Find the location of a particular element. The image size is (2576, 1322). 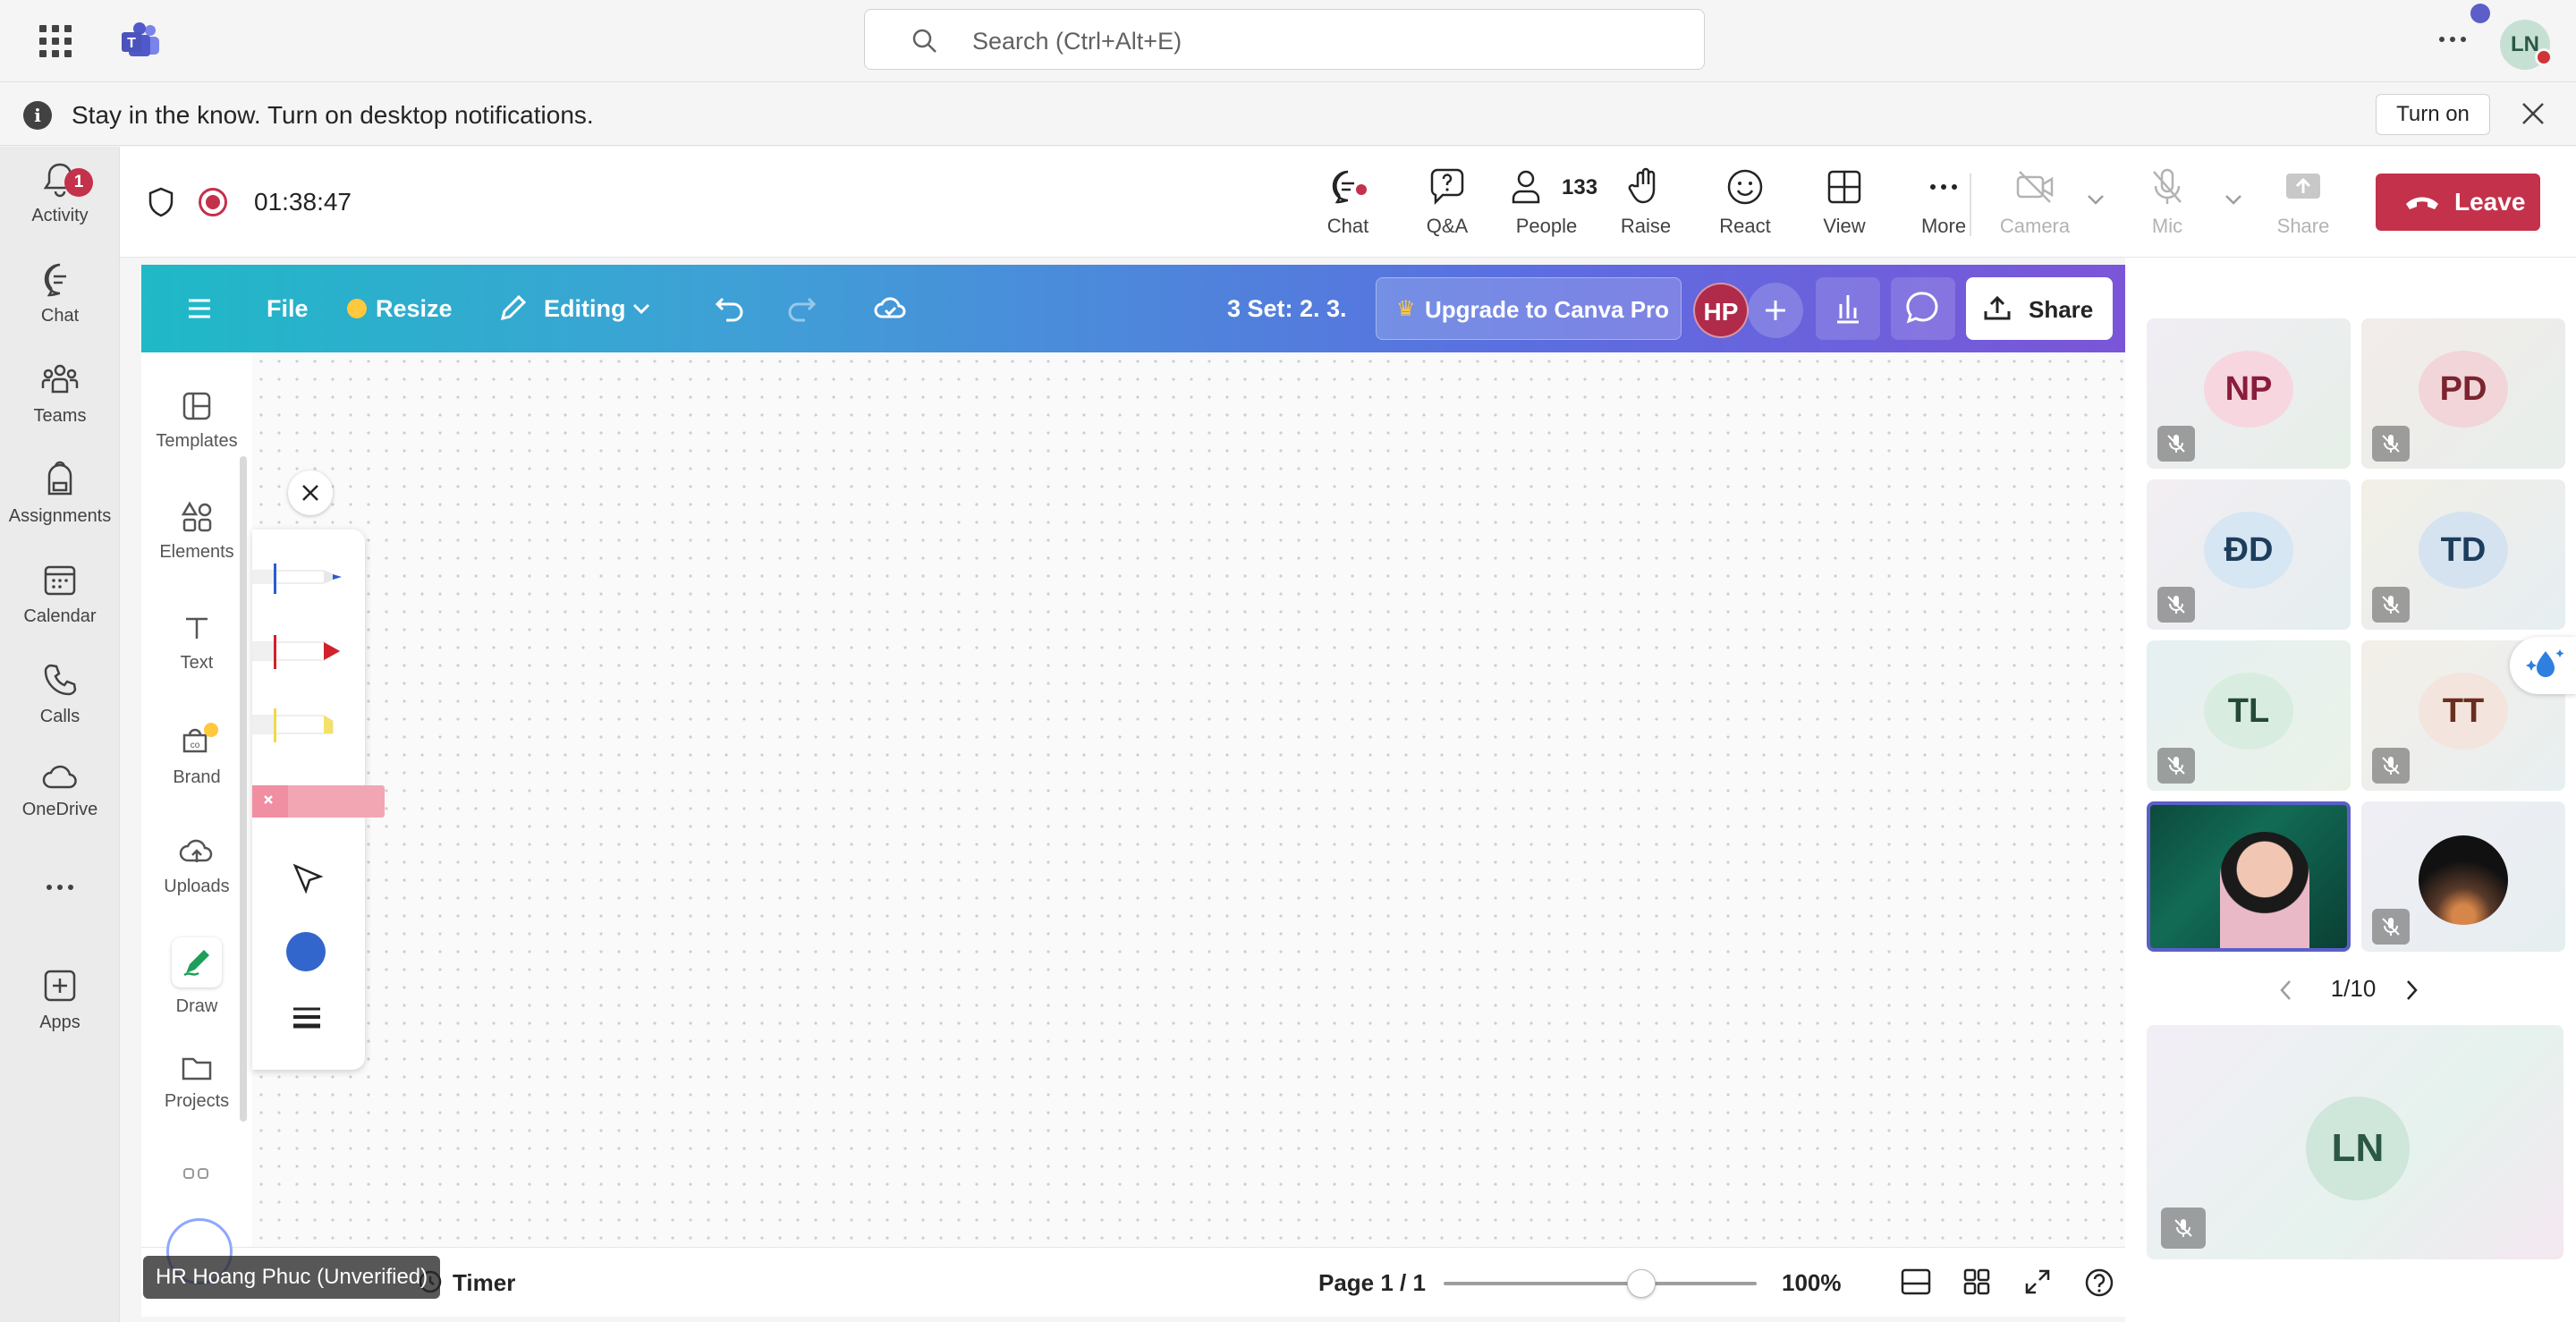

resize-button: Resize is located at coordinates (414, 309).